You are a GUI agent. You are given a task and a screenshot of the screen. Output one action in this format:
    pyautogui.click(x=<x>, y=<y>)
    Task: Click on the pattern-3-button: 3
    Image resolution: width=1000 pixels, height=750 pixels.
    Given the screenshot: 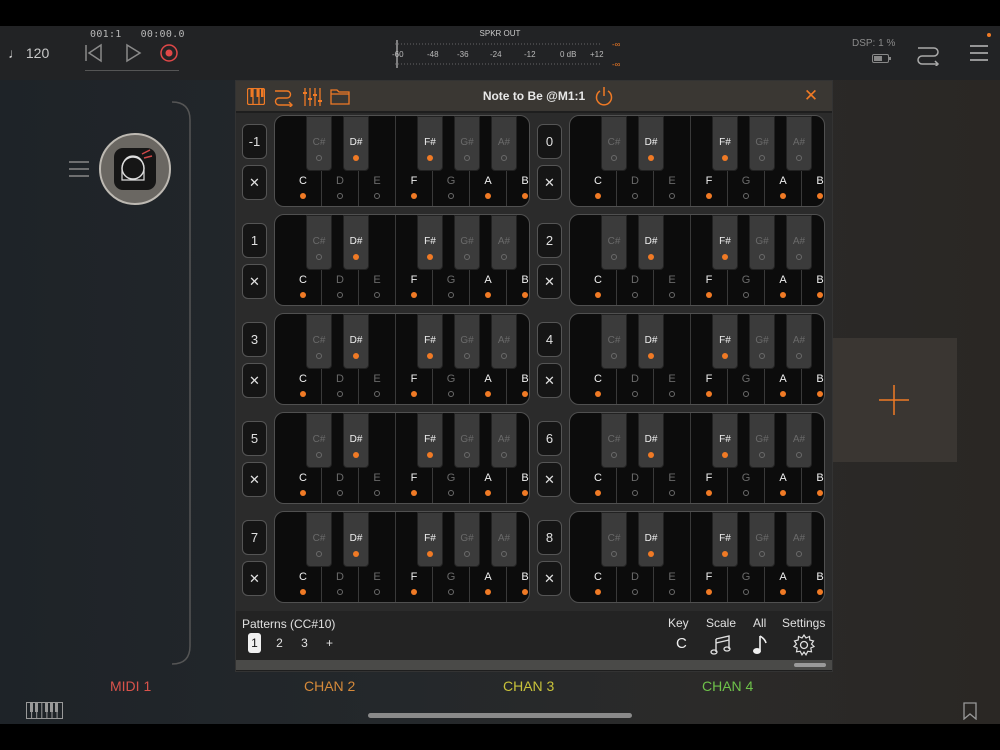 What is the action you would take?
    pyautogui.click(x=304, y=643)
    